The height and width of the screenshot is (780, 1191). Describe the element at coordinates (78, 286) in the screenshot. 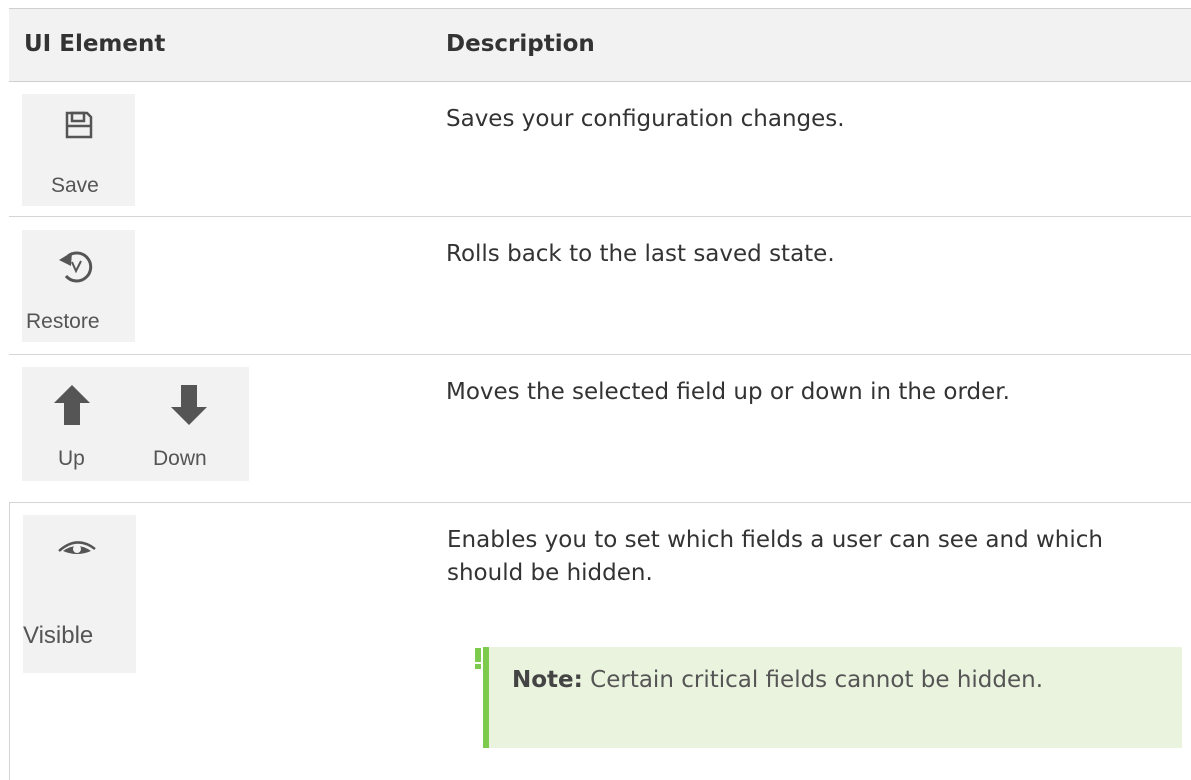

I see `restore-button: Restore` at that location.